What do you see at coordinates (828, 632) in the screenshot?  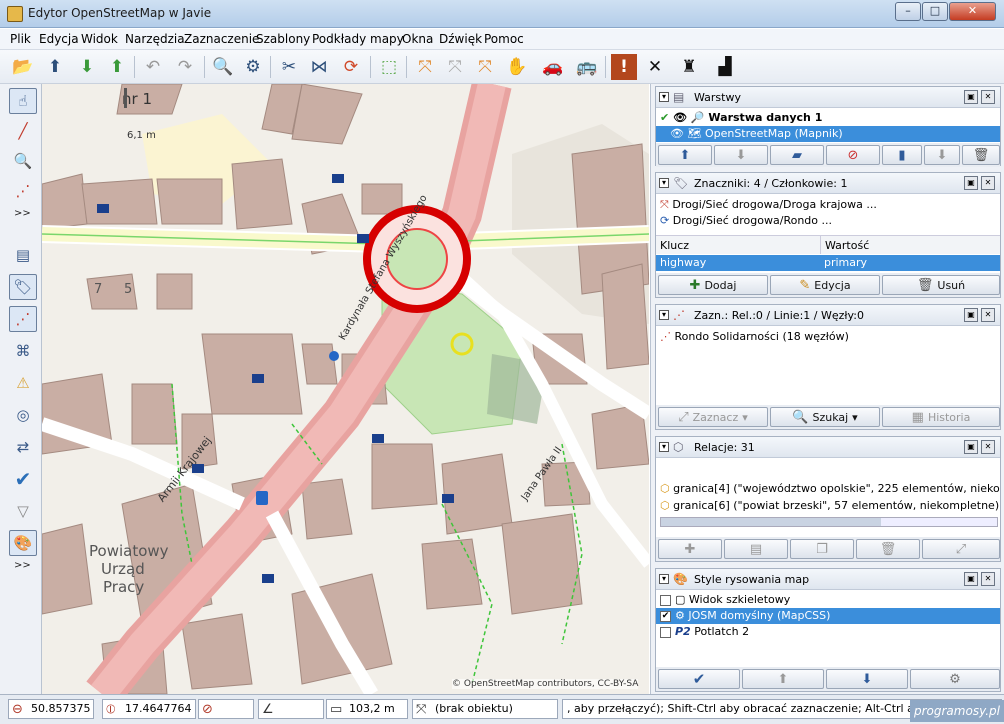 I see `style-row-potlatch: P2 Potlatch 2` at bounding box center [828, 632].